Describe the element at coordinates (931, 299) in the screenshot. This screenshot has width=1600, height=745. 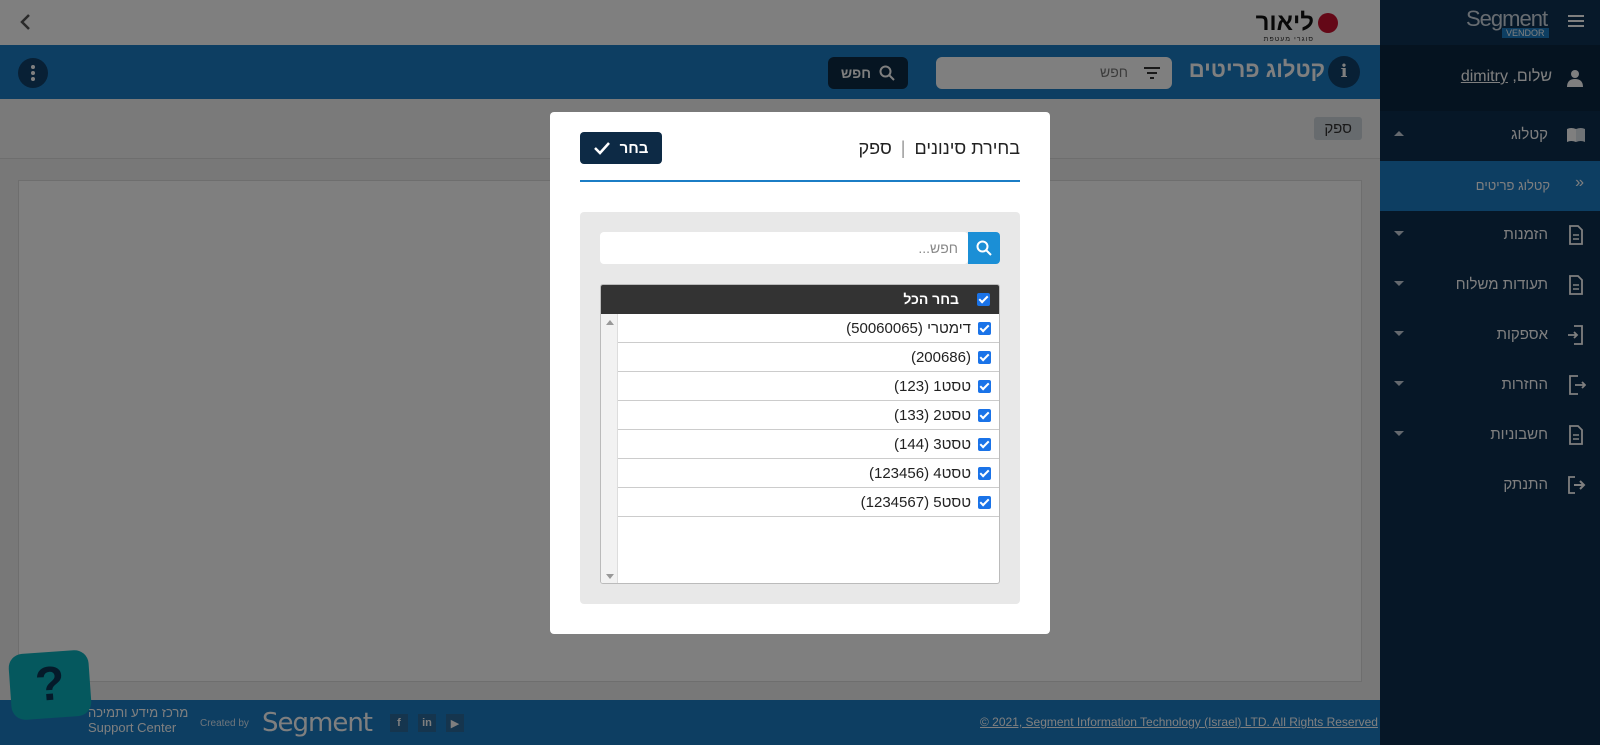
I see `select-all-label: בחר הכל` at that location.